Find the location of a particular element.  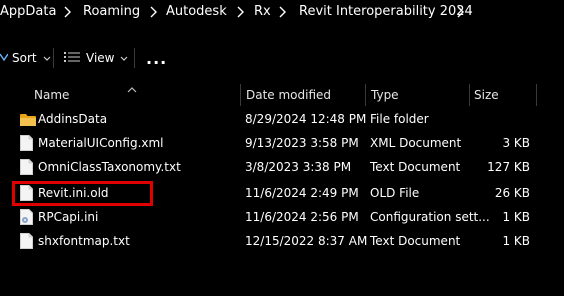

file-name: RPCapi.ini is located at coordinates (68, 217).